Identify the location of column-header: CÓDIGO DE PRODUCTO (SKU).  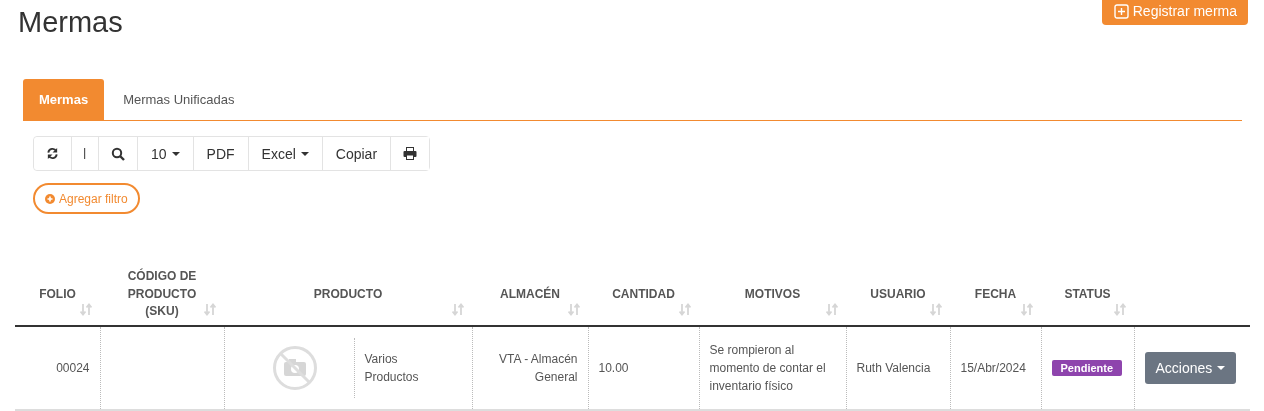
(162, 295).